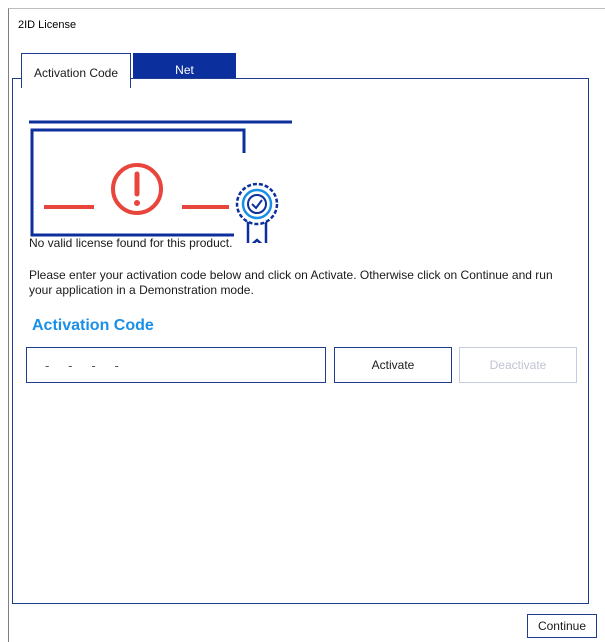  Describe the element at coordinates (393, 365) in the screenshot. I see `activate-button: Activate` at that location.